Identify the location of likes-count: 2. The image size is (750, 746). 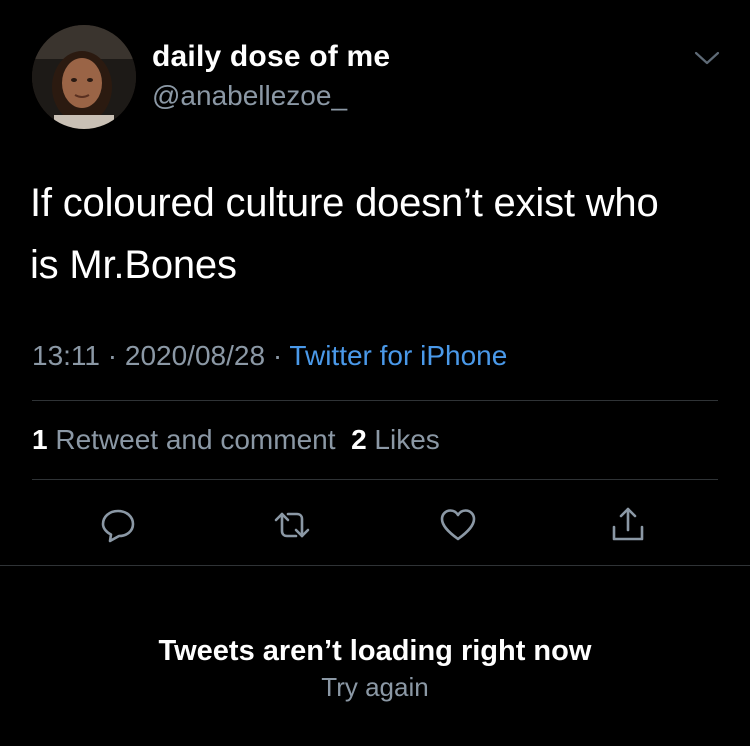
(359, 439).